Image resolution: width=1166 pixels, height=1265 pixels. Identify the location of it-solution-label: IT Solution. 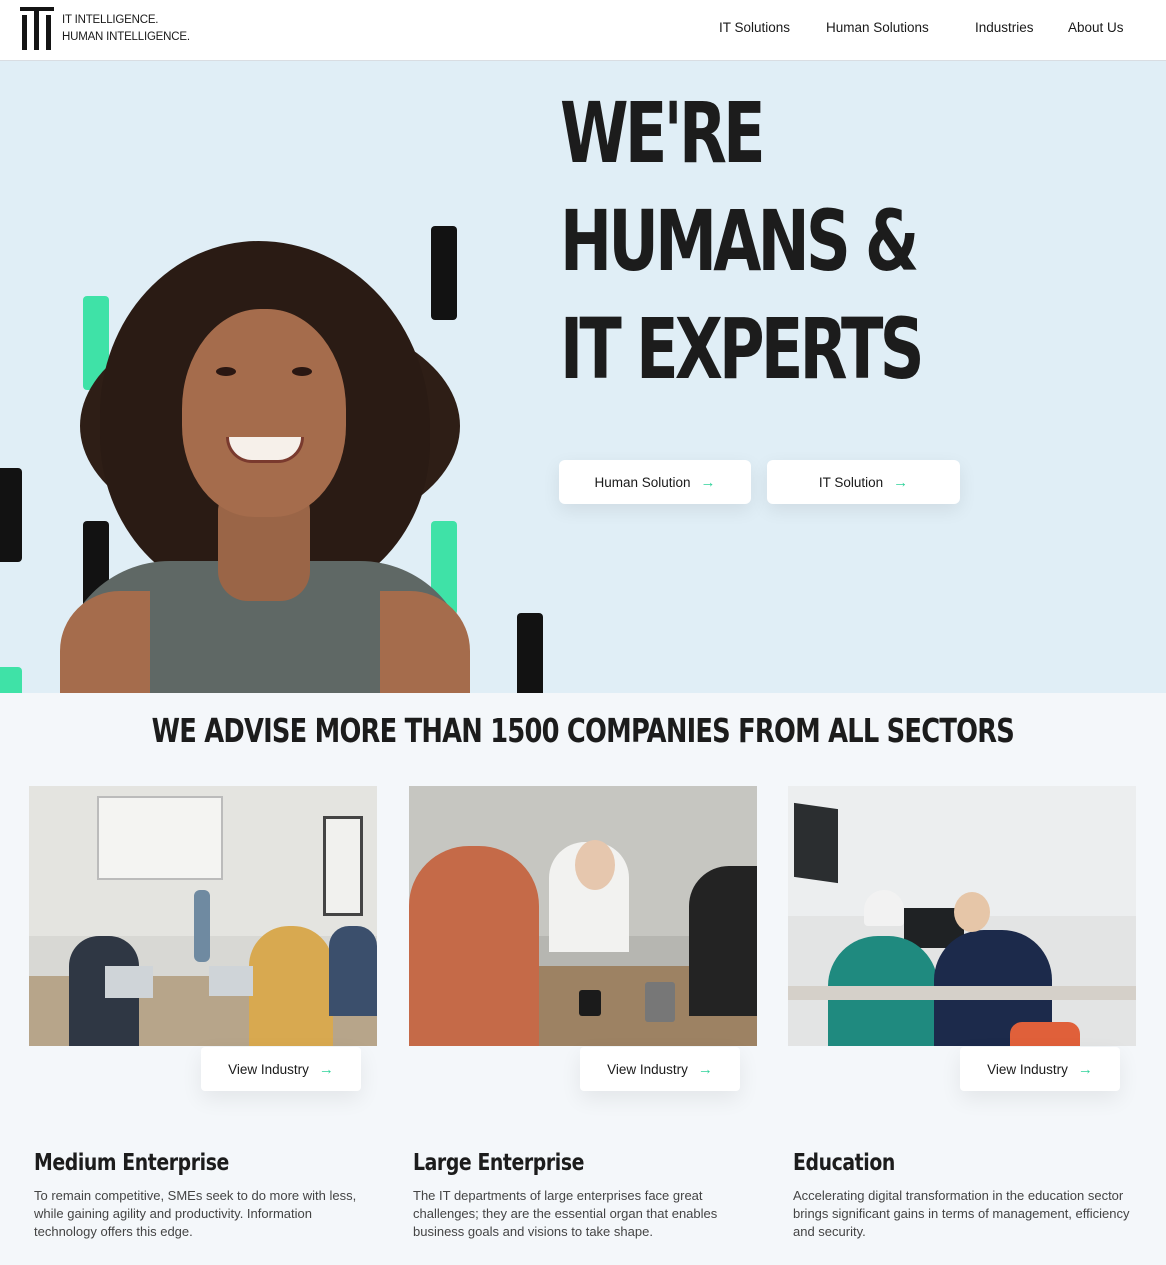
(851, 482).